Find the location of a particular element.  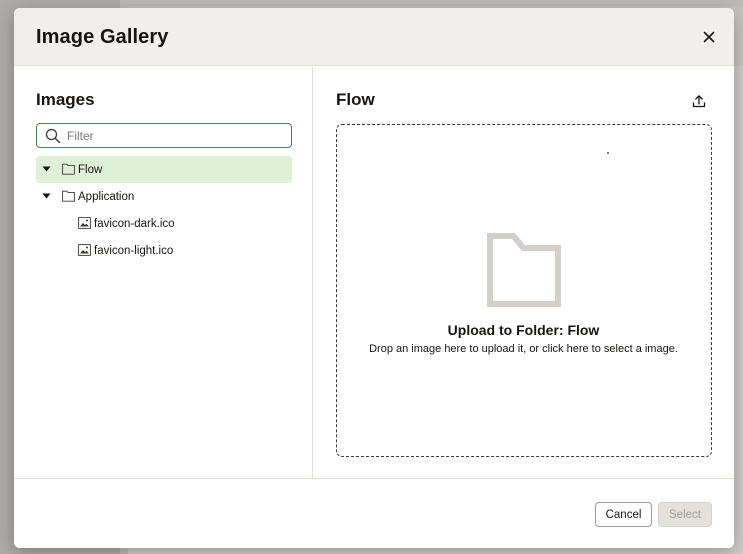

tree-item-flow: Flow is located at coordinates (164, 169).